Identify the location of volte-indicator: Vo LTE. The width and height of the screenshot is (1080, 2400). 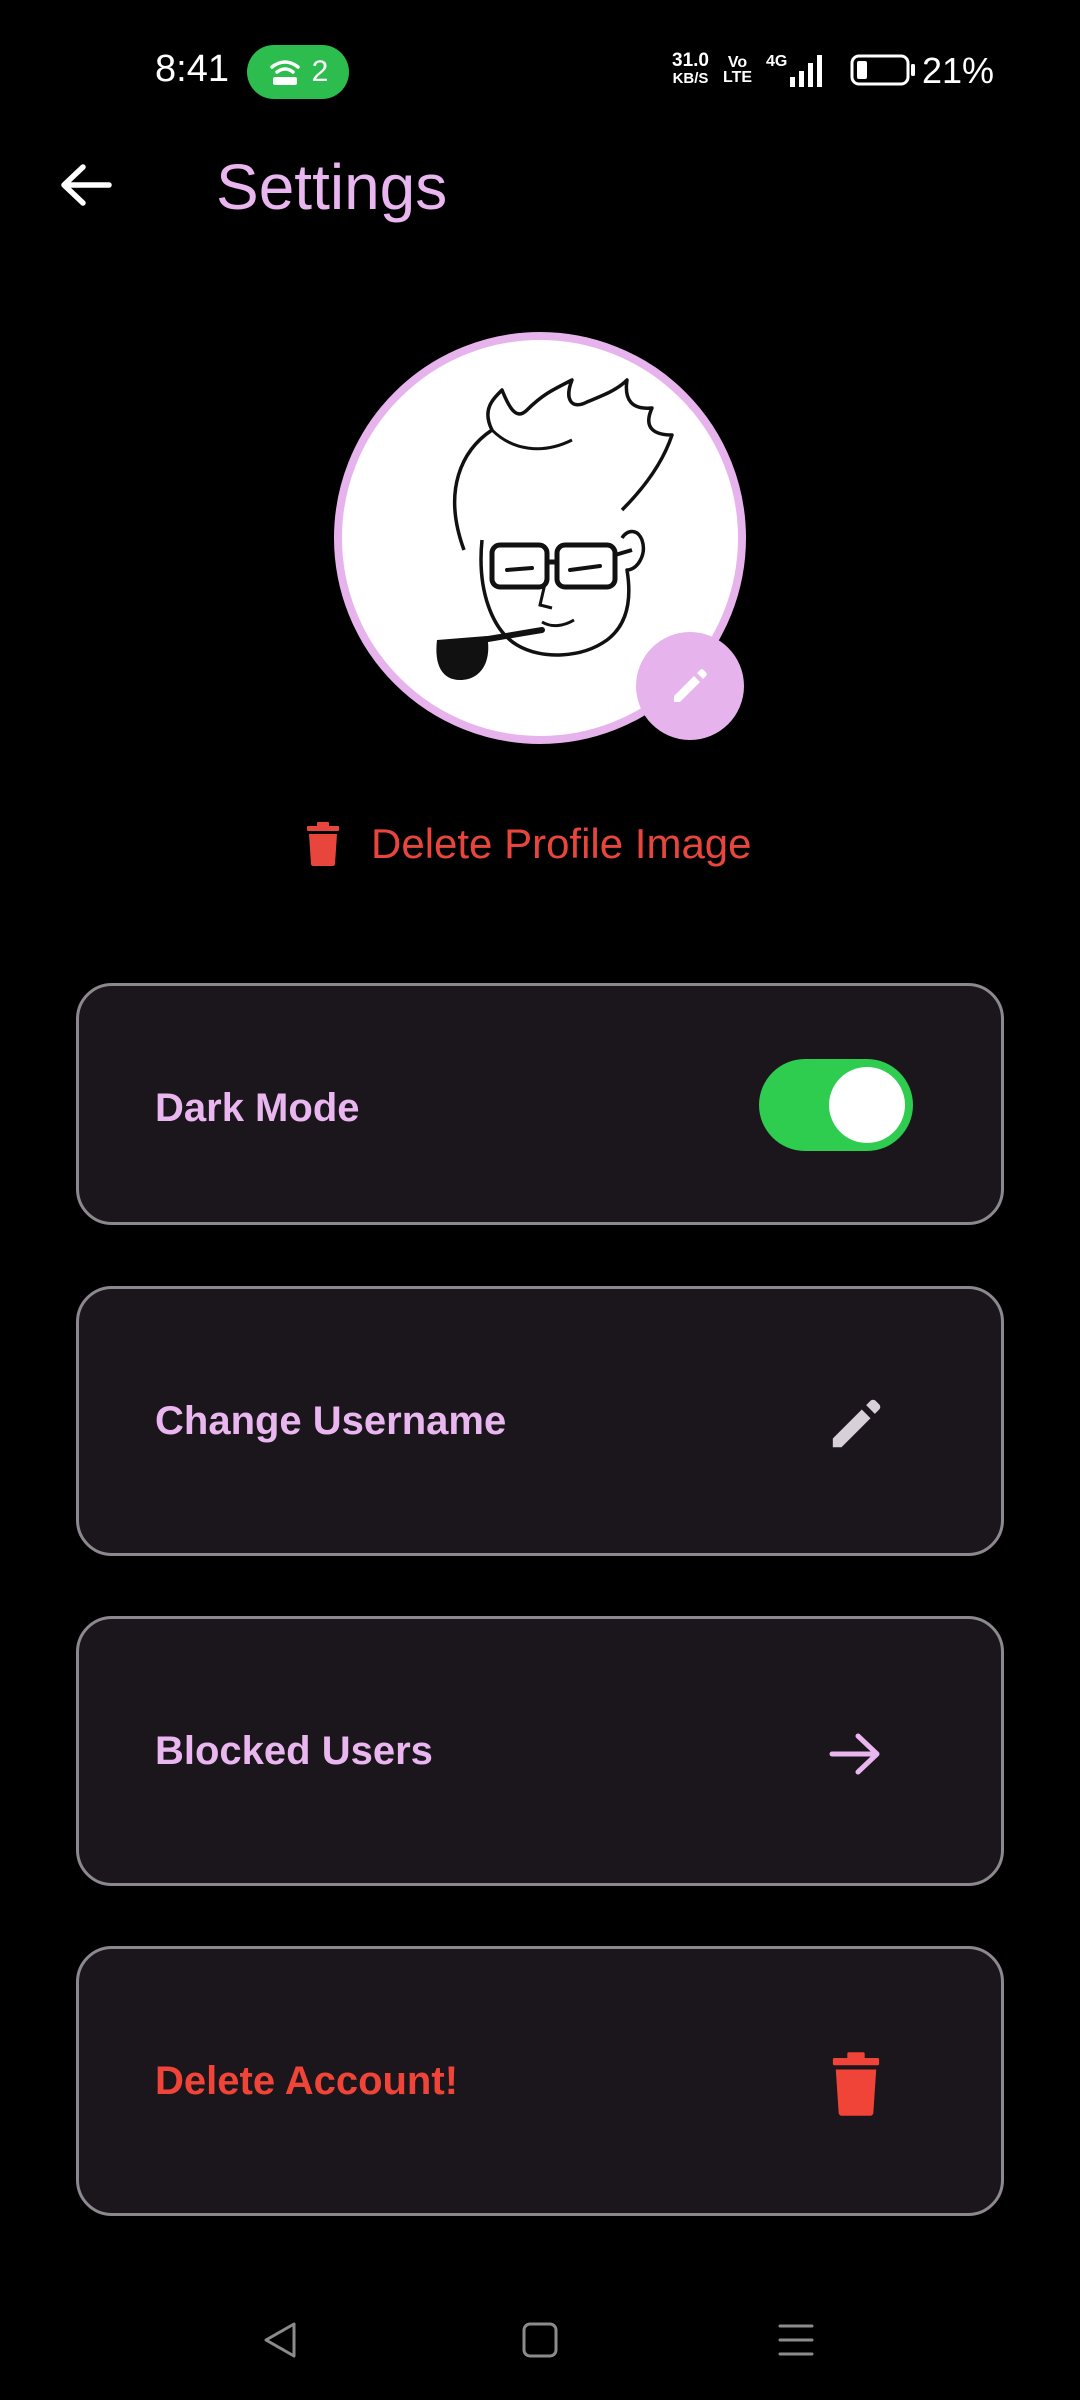
(737, 70).